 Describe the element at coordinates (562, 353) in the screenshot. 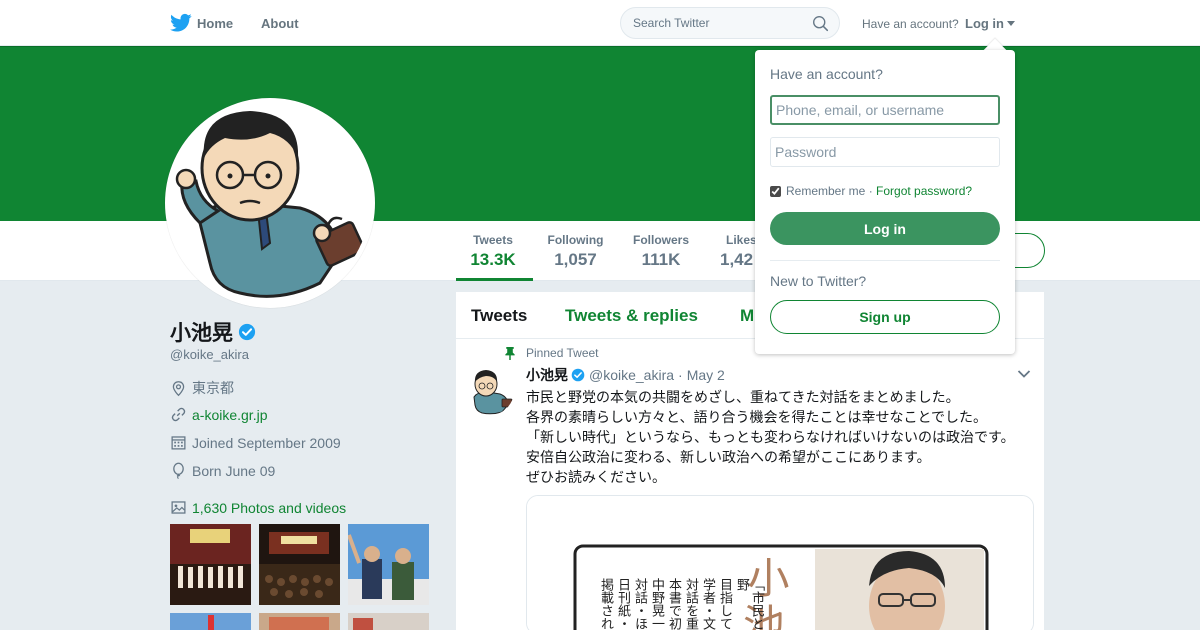

I see `pinned-tweet-label: Pinned Tweet` at that location.